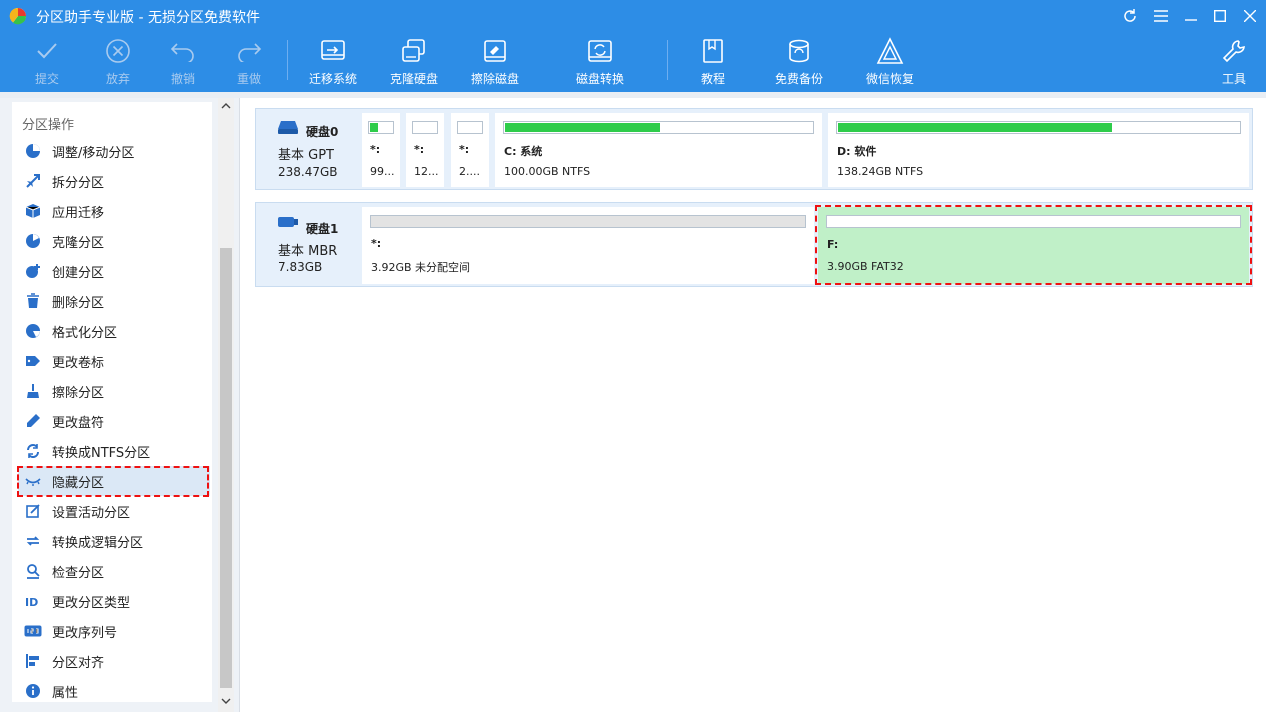  What do you see at coordinates (287, 60) in the screenshot?
I see `toolbar-divider` at bounding box center [287, 60].